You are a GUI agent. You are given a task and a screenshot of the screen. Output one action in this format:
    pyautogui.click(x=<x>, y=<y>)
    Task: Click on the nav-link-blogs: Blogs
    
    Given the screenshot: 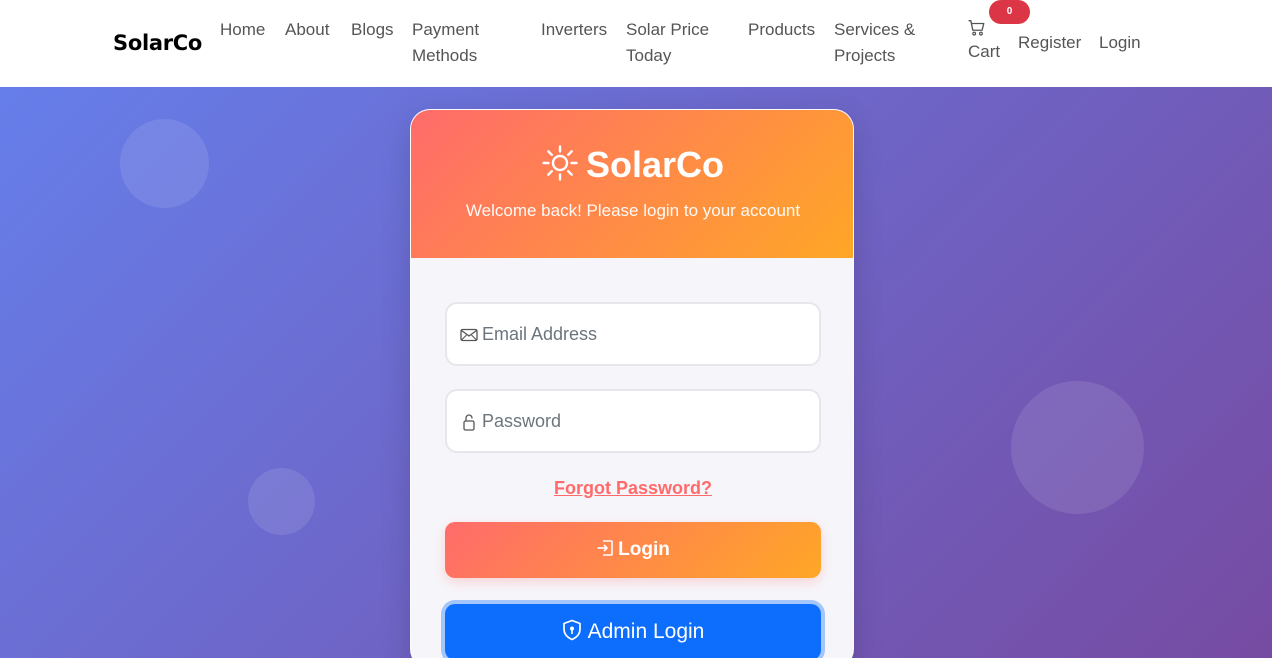 What is the action you would take?
    pyautogui.click(x=372, y=30)
    